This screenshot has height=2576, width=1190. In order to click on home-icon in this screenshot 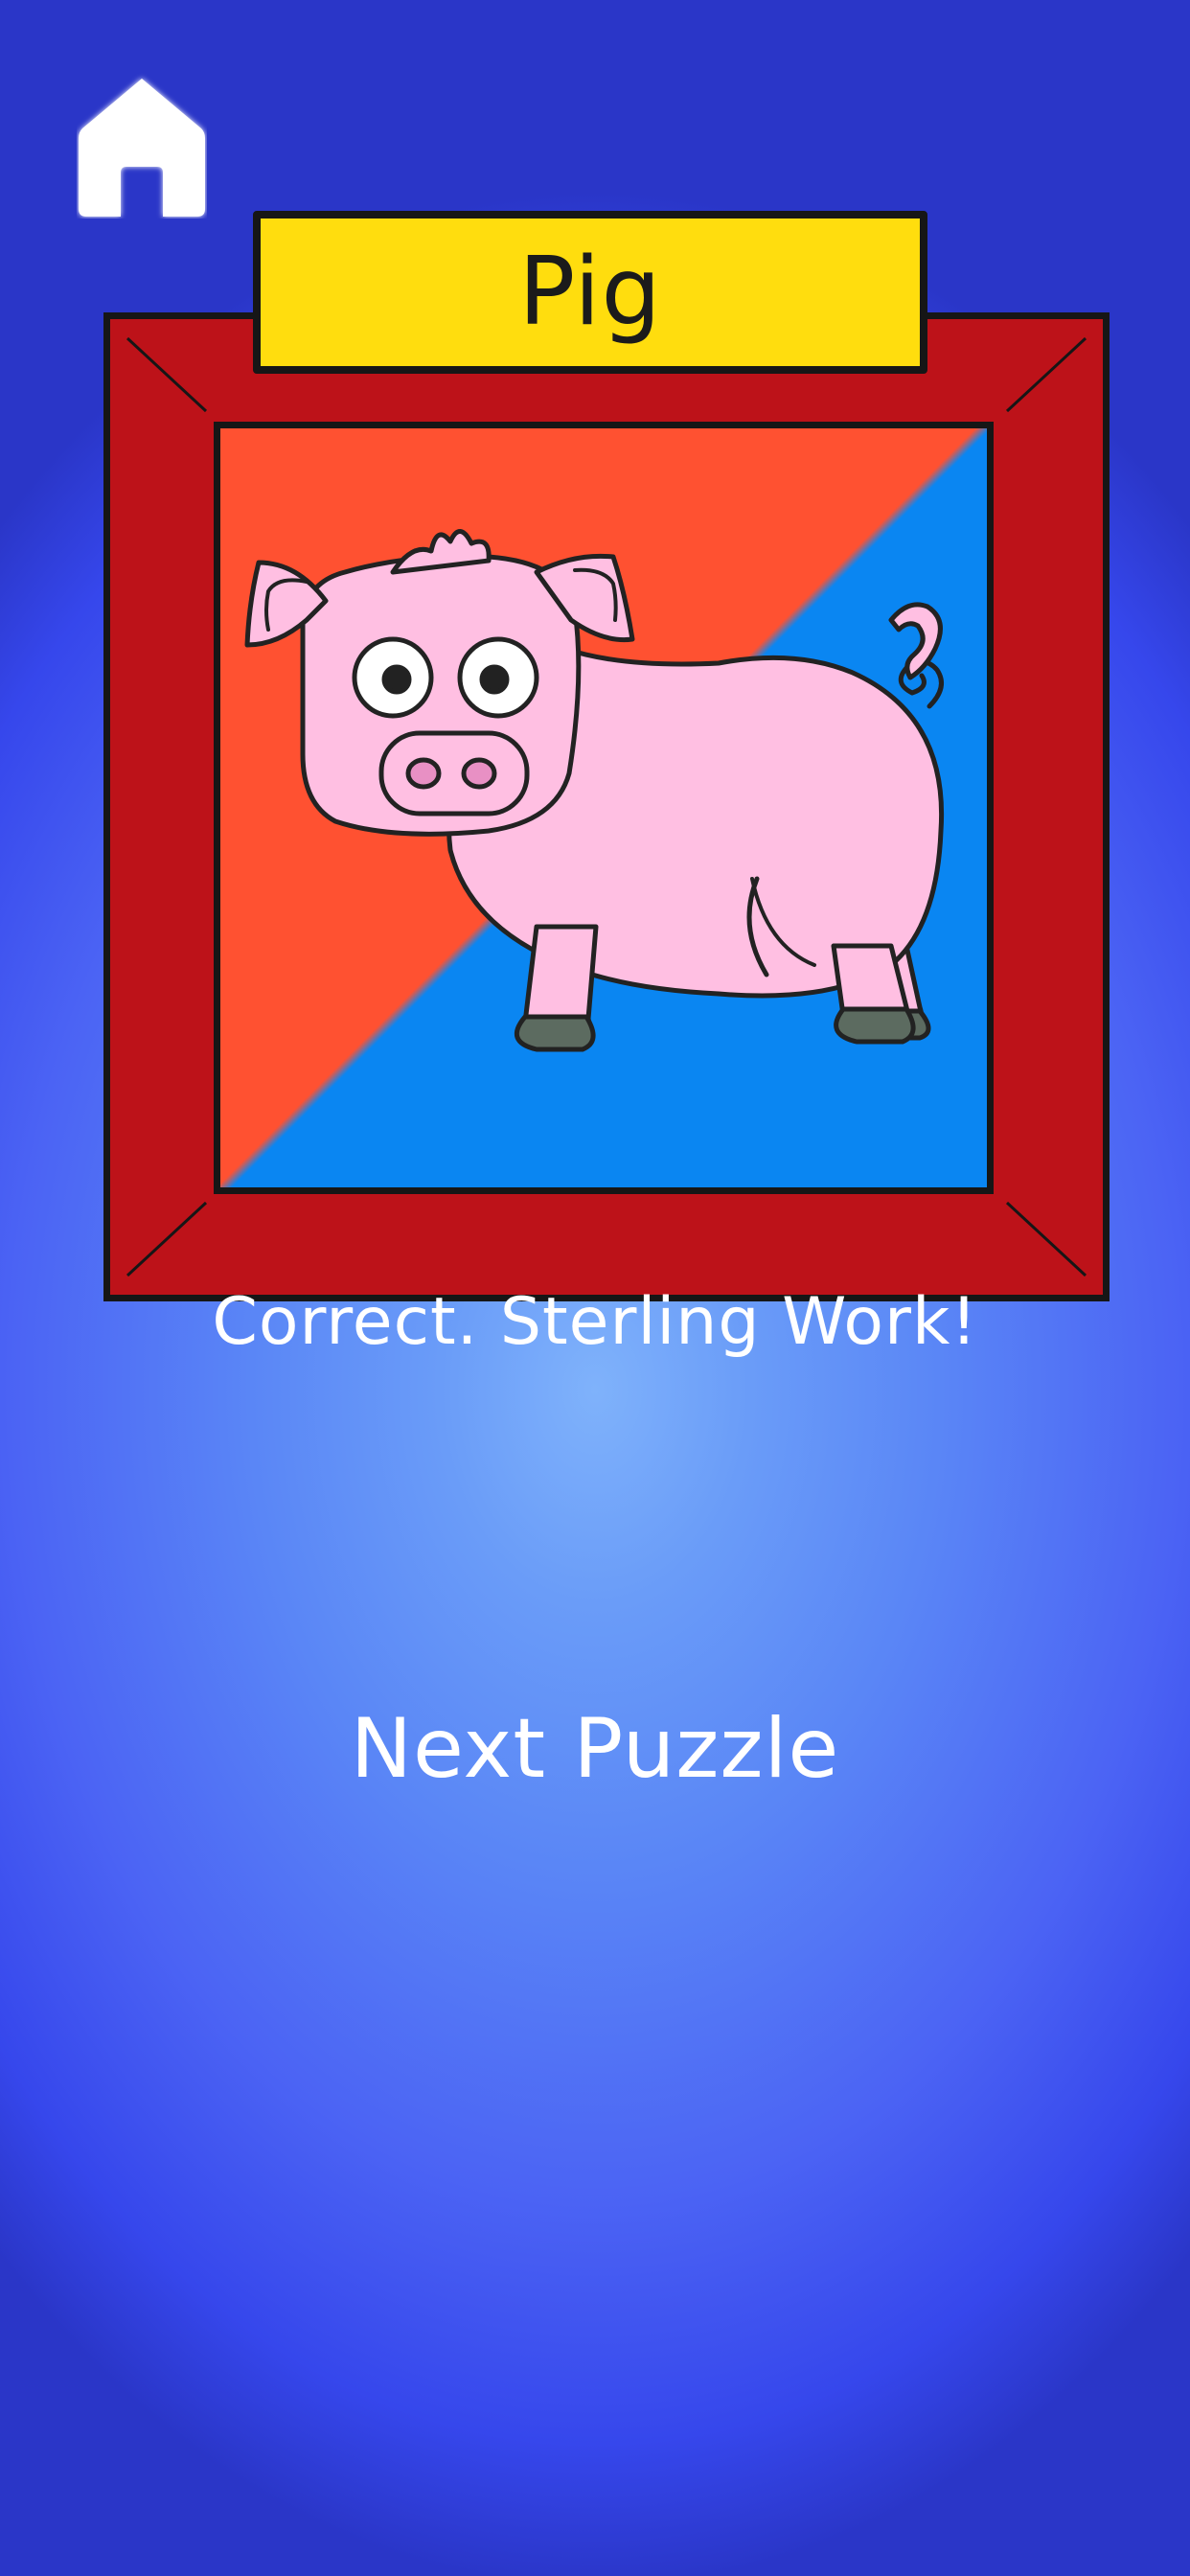, I will do `click(142, 148)`.